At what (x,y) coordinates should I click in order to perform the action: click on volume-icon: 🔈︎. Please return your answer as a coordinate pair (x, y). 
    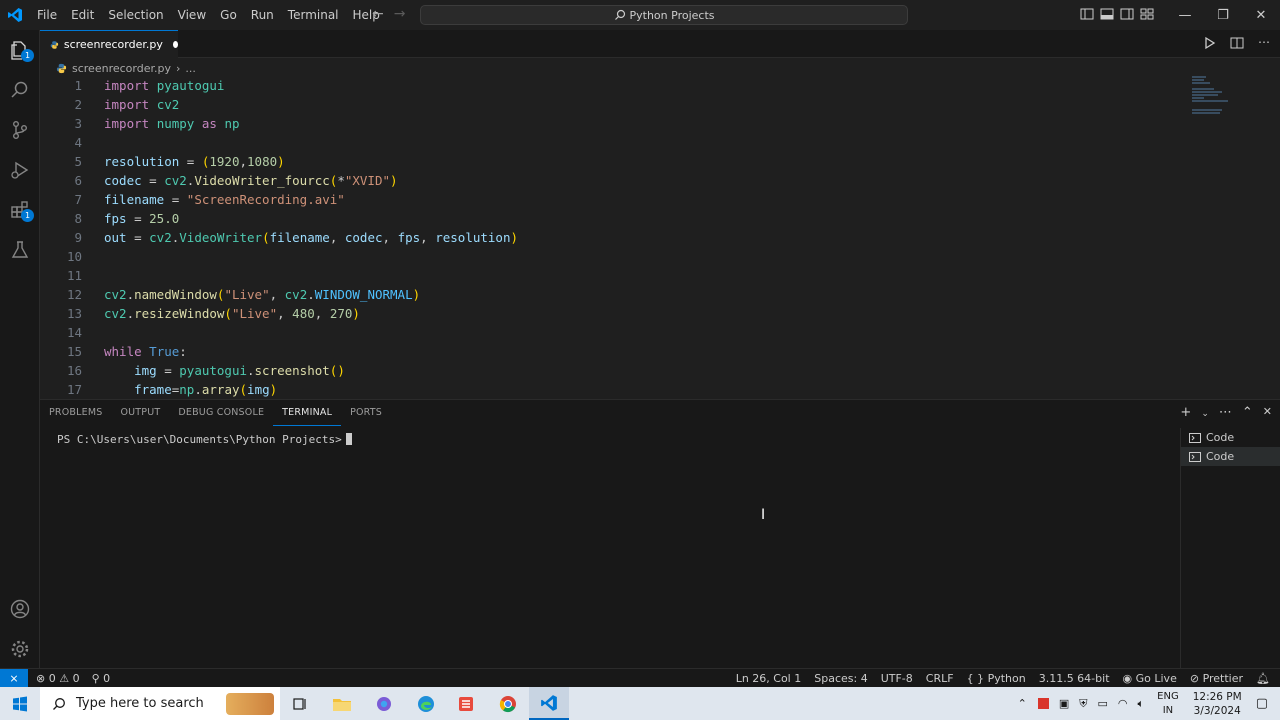
    Looking at the image, I should click on (1141, 704).